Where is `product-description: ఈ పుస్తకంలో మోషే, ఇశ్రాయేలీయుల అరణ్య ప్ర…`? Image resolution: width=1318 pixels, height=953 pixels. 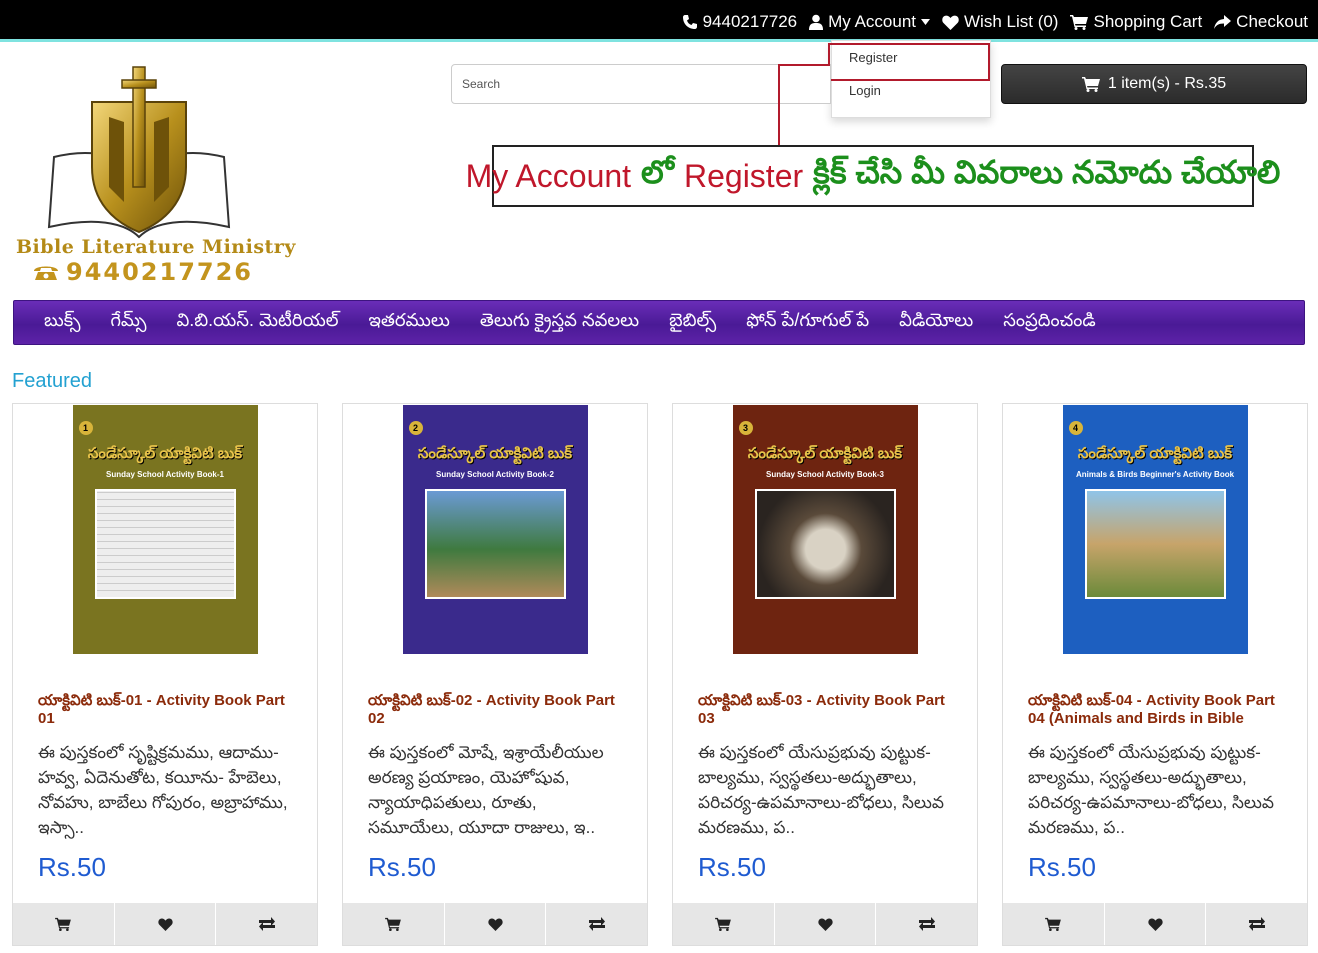
product-description: ఈ పుస్తకంలో మోషే, ఇశ్రాయేలీయుల అరణ్య ప్ర… is located at coordinates (486, 790).